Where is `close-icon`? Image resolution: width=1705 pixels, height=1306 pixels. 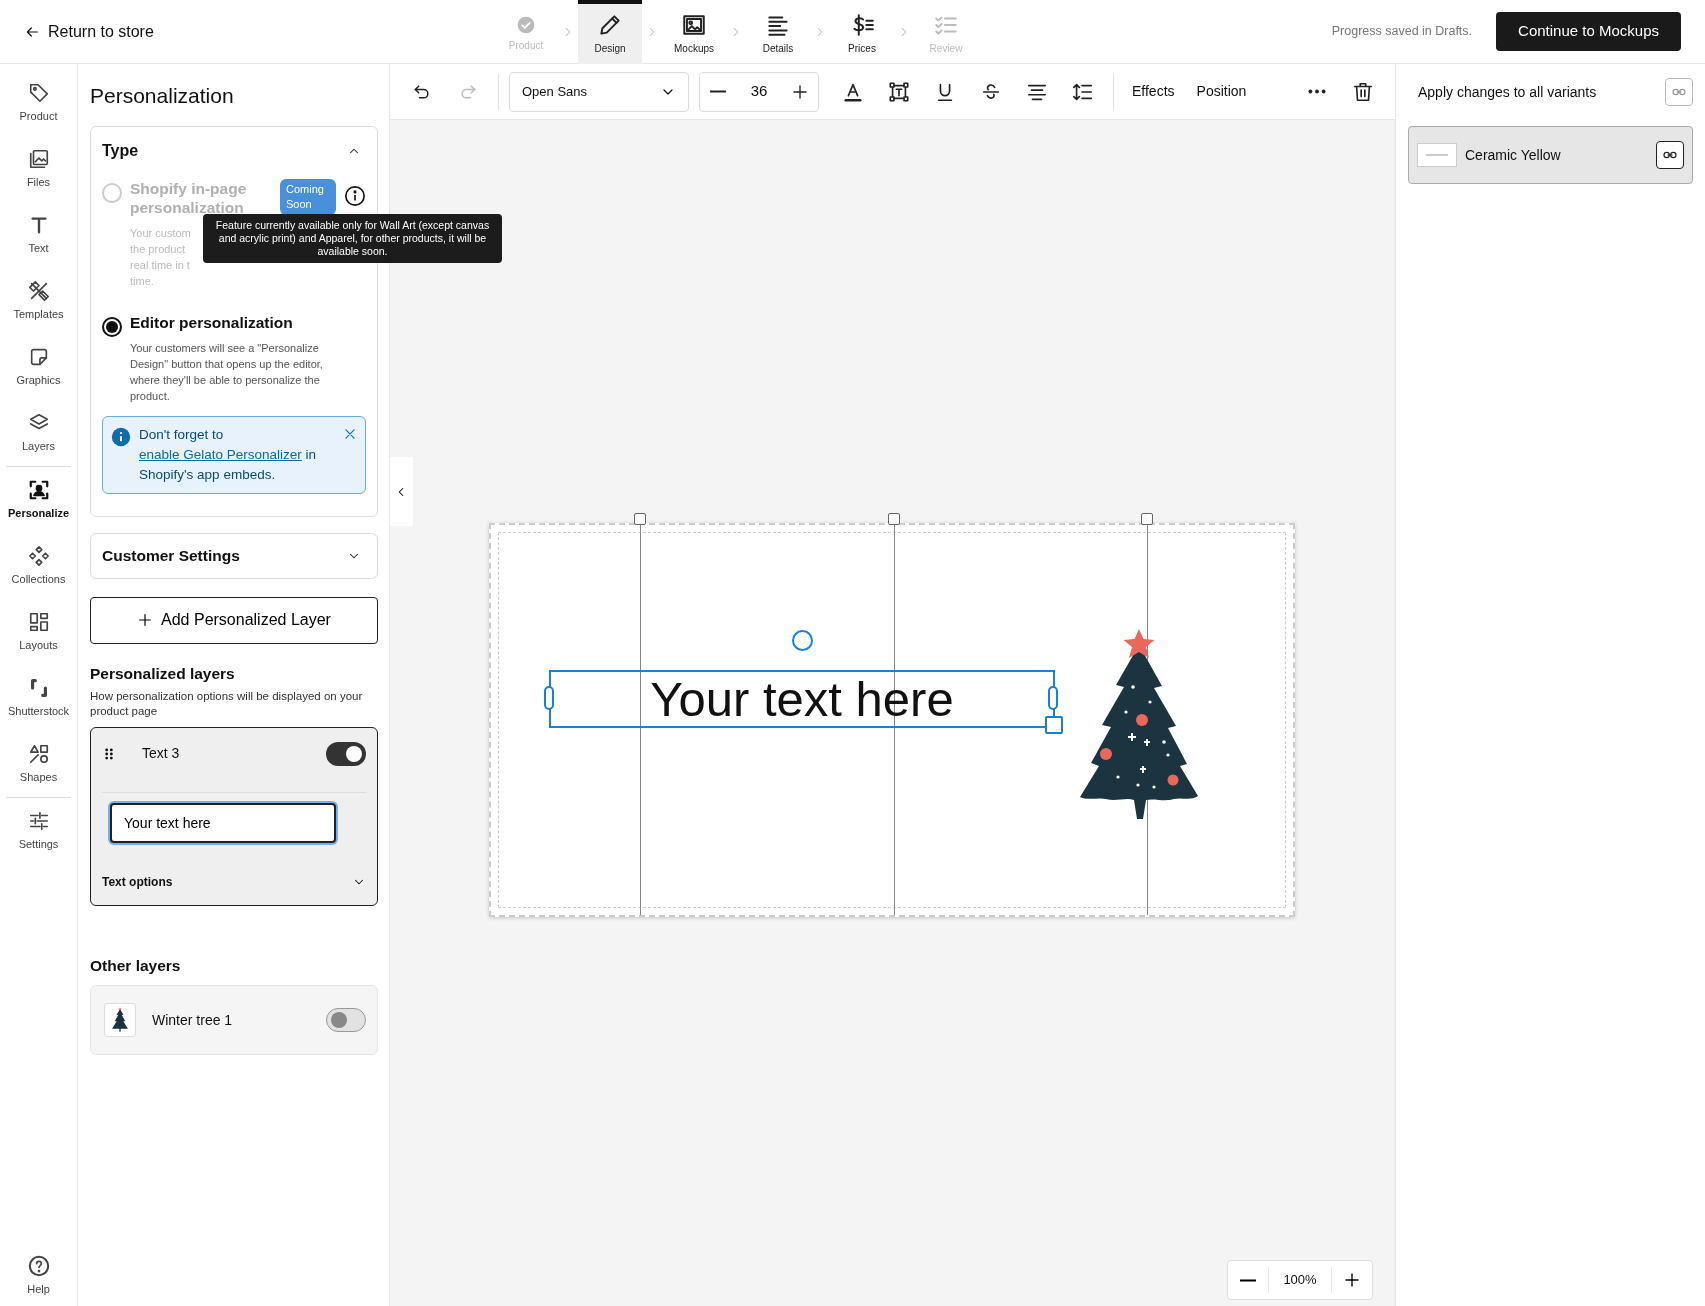
close-icon is located at coordinates (350, 433).